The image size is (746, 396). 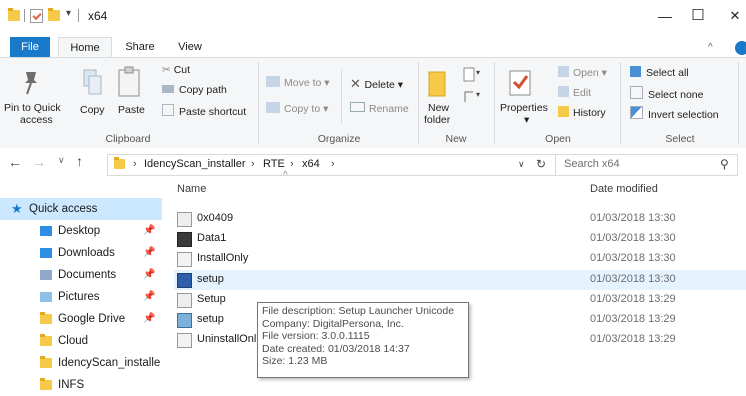 What do you see at coordinates (740, 48) in the screenshot?
I see `help-icon` at bounding box center [740, 48].